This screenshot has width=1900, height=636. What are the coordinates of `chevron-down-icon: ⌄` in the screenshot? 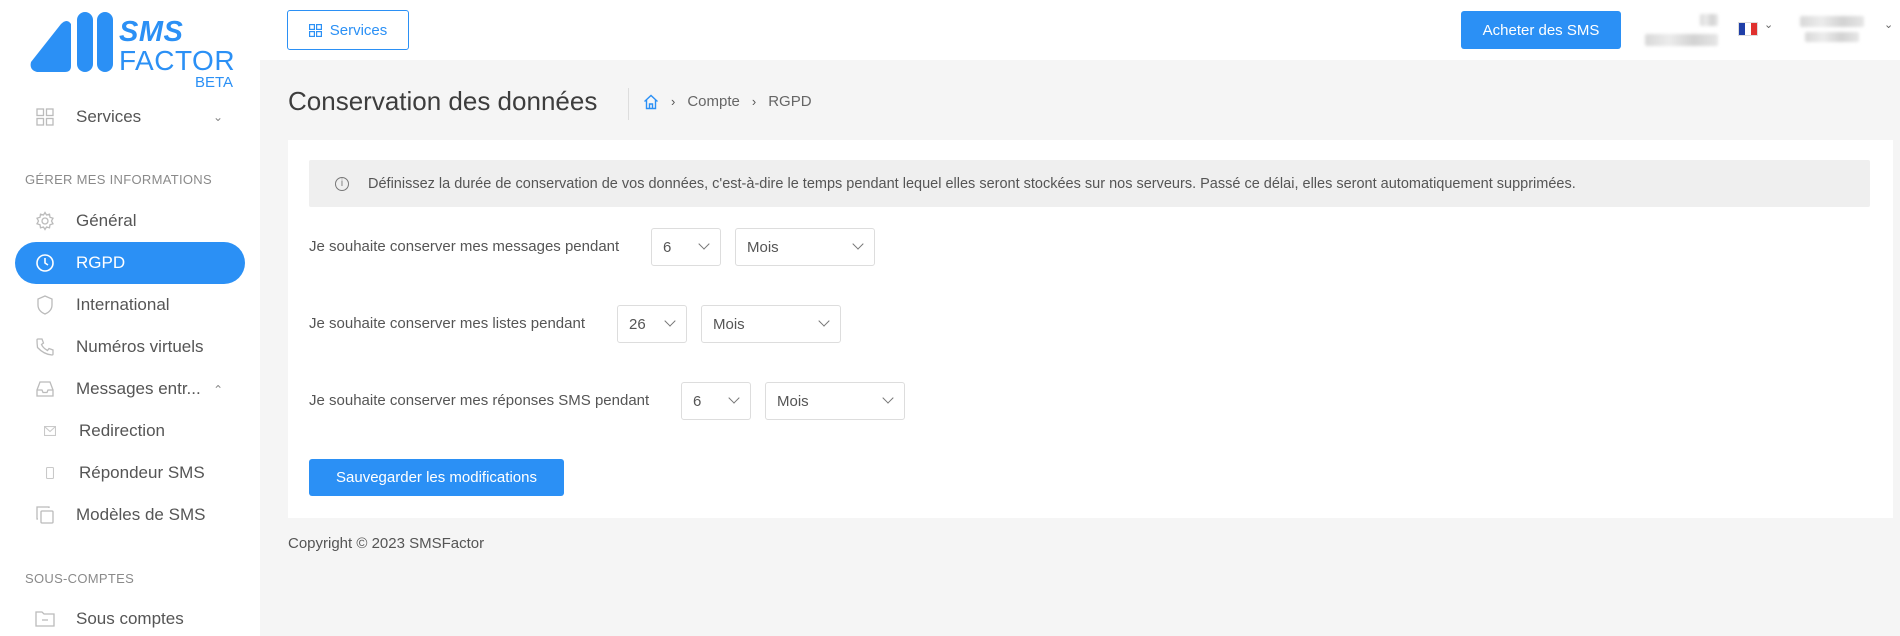 It's located at (217, 117).